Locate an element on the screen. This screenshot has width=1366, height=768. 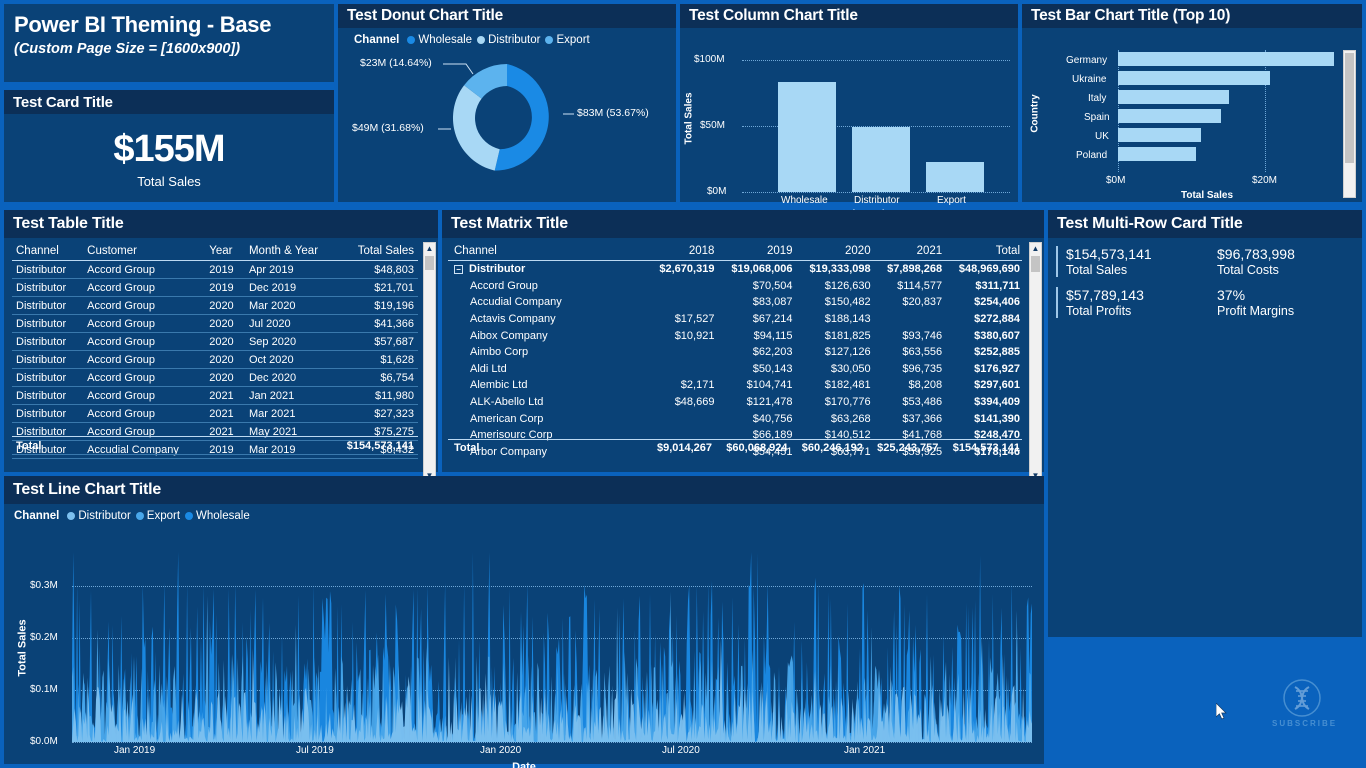
column-y-tick-100m: $100M is located at coordinates (709, 59).